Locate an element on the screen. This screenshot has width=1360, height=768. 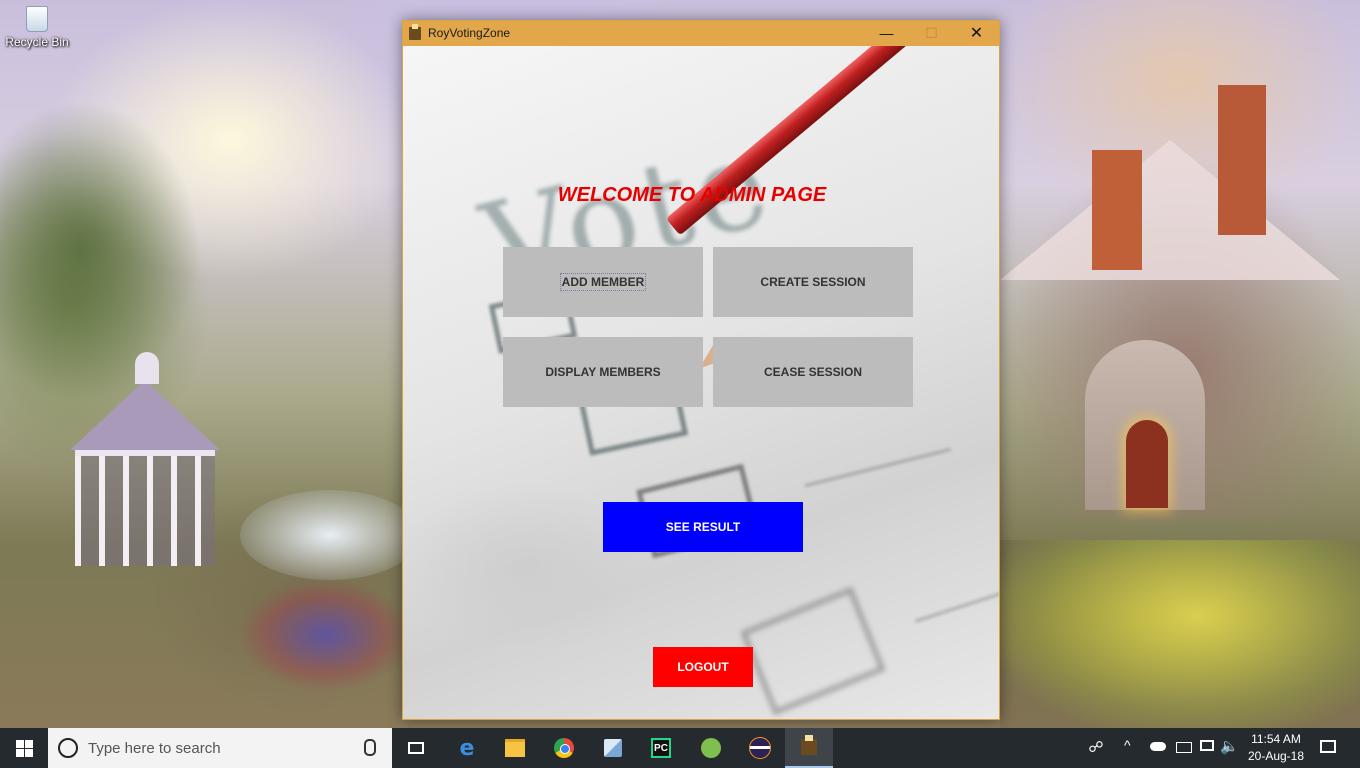
taskbar-search-box: Type here to search is located at coordinates (220, 748).